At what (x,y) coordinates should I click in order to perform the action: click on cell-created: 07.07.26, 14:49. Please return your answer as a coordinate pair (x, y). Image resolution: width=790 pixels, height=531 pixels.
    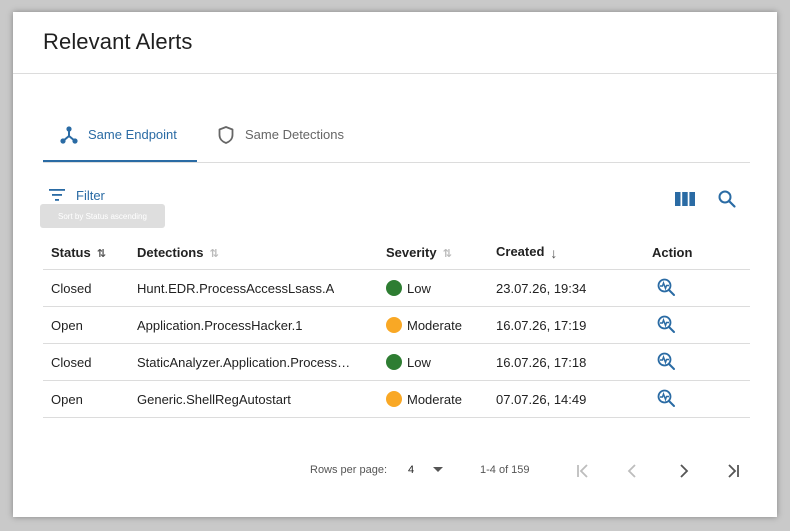
    Looking at the image, I should click on (574, 399).